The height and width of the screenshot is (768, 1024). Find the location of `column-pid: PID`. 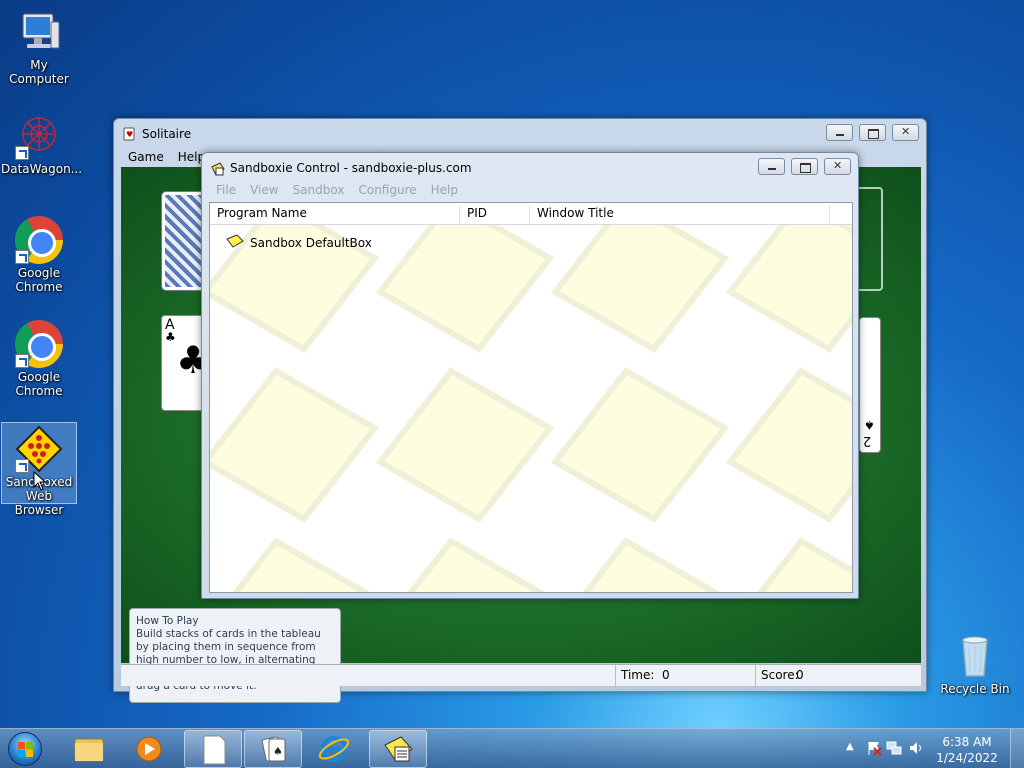

column-pid: PID is located at coordinates (495, 215).